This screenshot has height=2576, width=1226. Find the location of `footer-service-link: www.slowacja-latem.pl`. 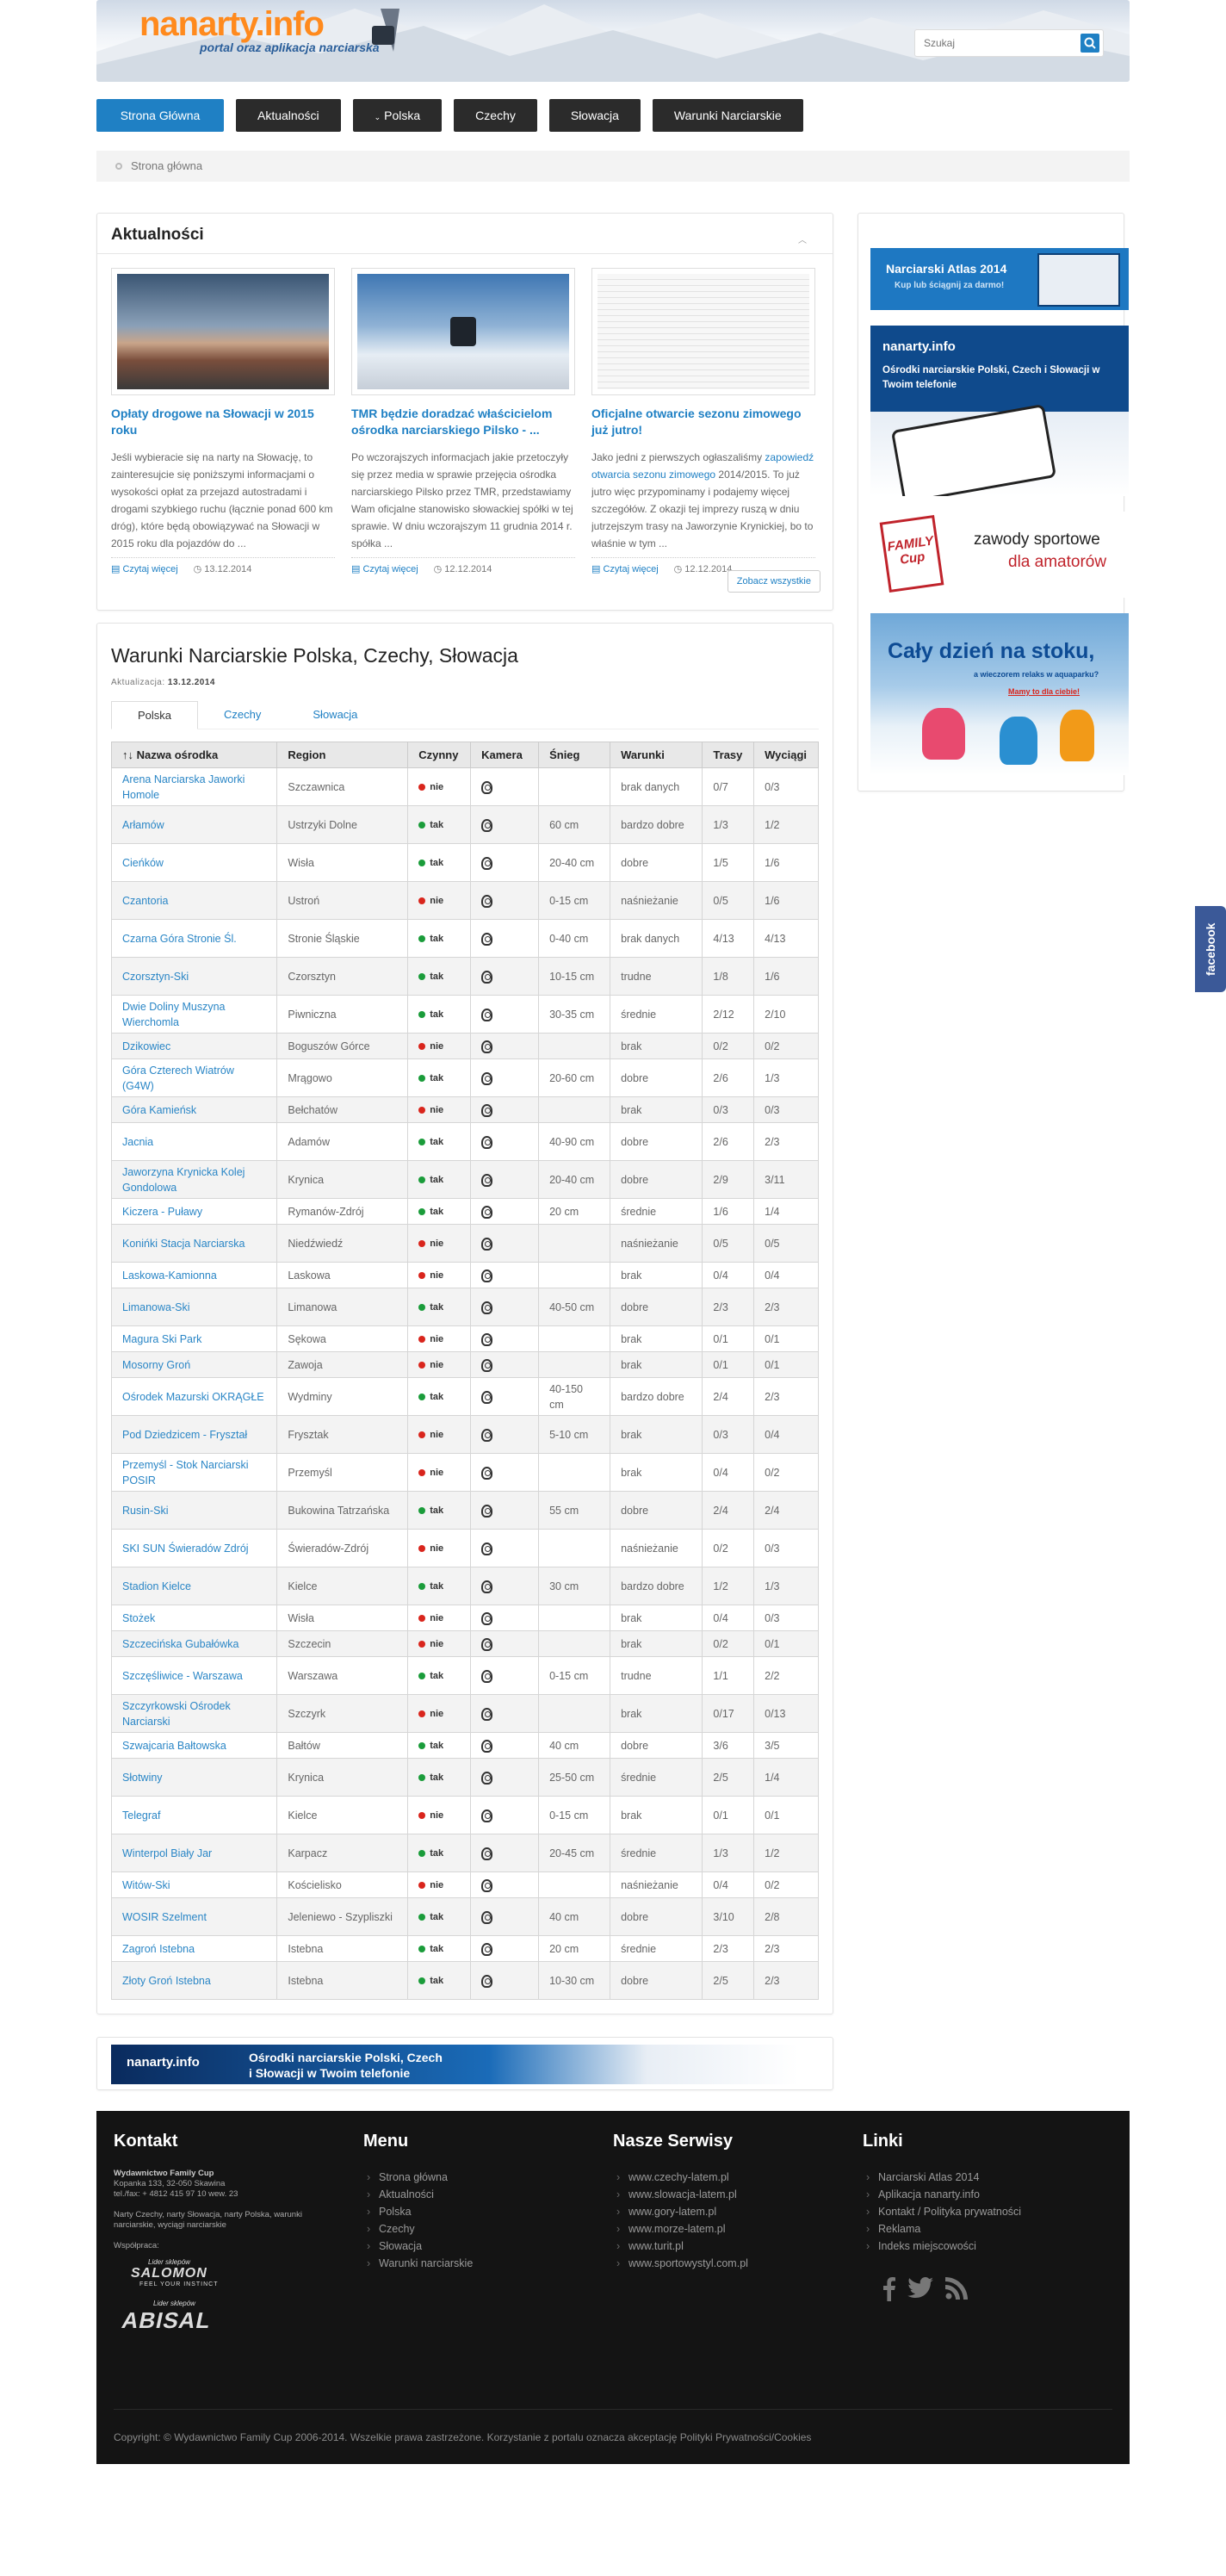

footer-service-link: www.slowacja-latem.pl is located at coordinates (738, 2194).